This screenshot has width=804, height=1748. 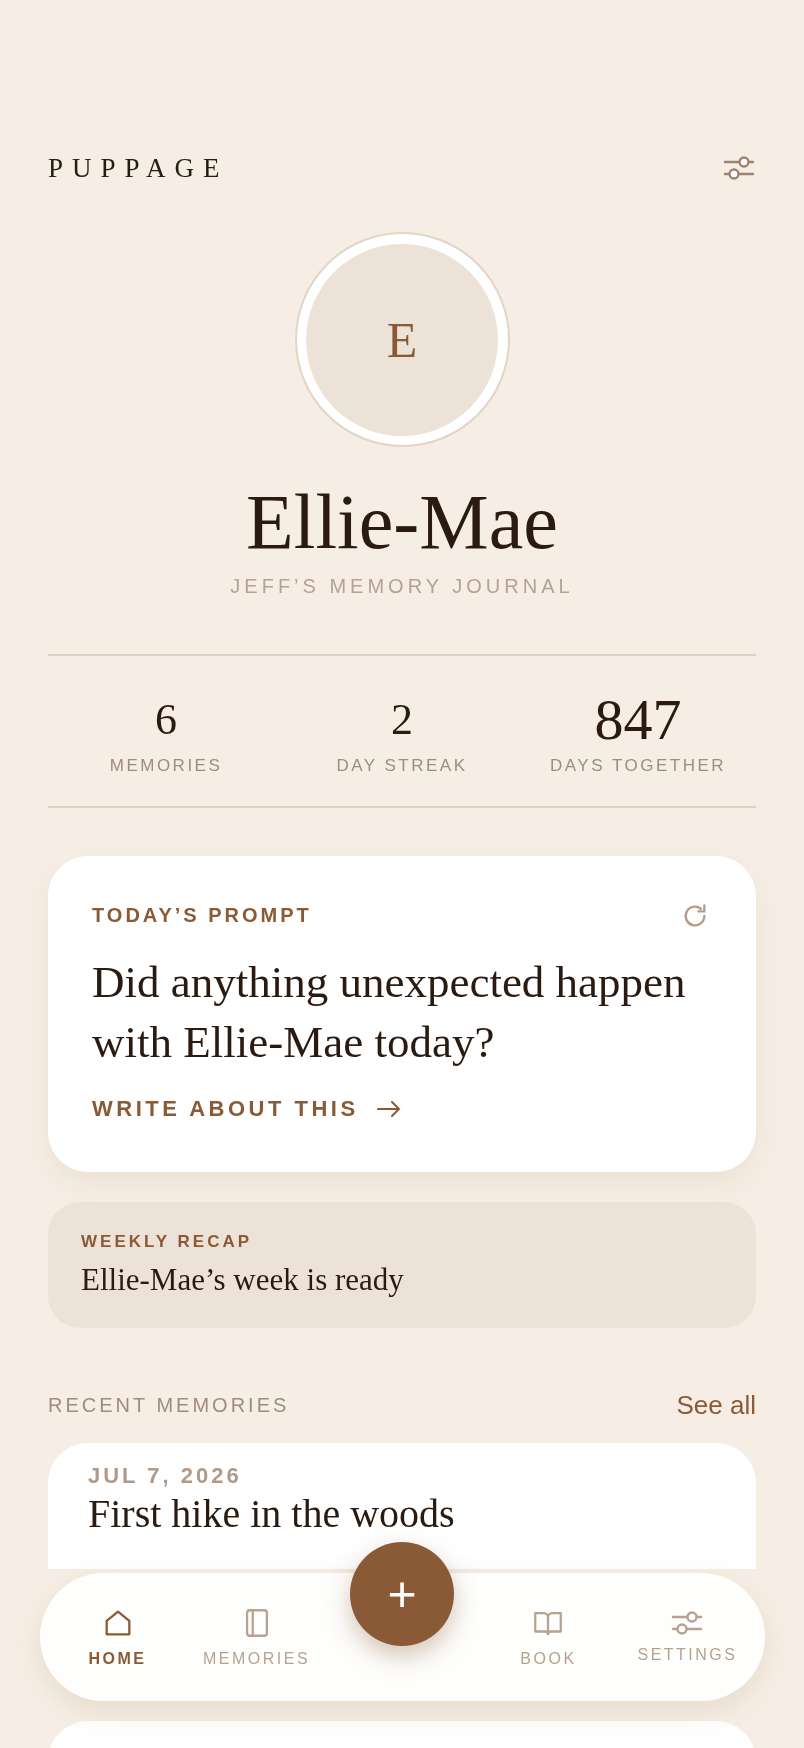 I want to click on memory-date: JUL 7, 2026, so click(x=165, y=1475).